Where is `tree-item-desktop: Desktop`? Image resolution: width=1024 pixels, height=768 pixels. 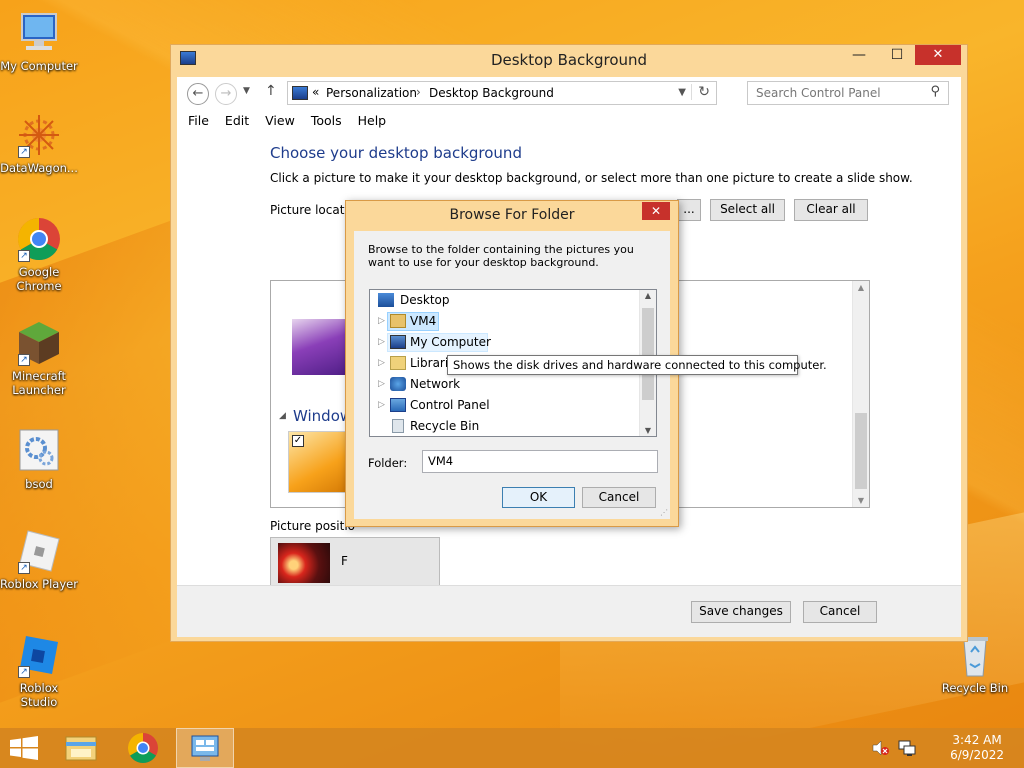 tree-item-desktop: Desktop is located at coordinates (505, 300).